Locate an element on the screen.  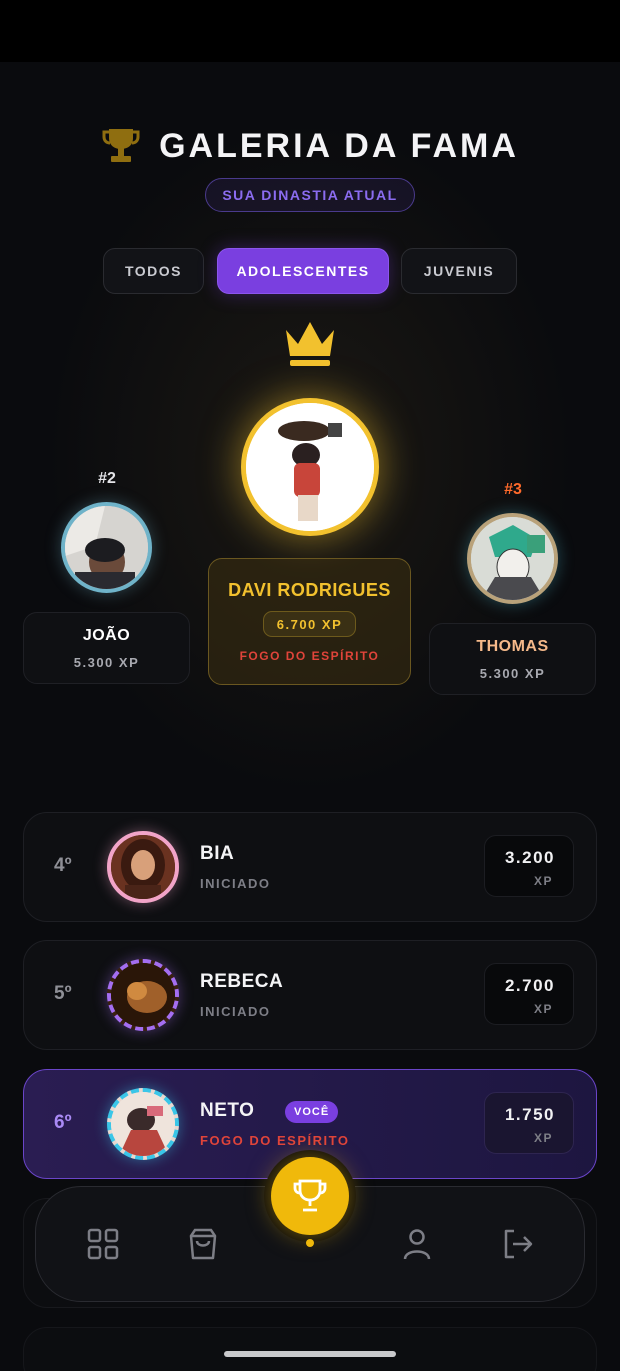
row-xp-box: 1.750 XP is located at coordinates (529, 1123).